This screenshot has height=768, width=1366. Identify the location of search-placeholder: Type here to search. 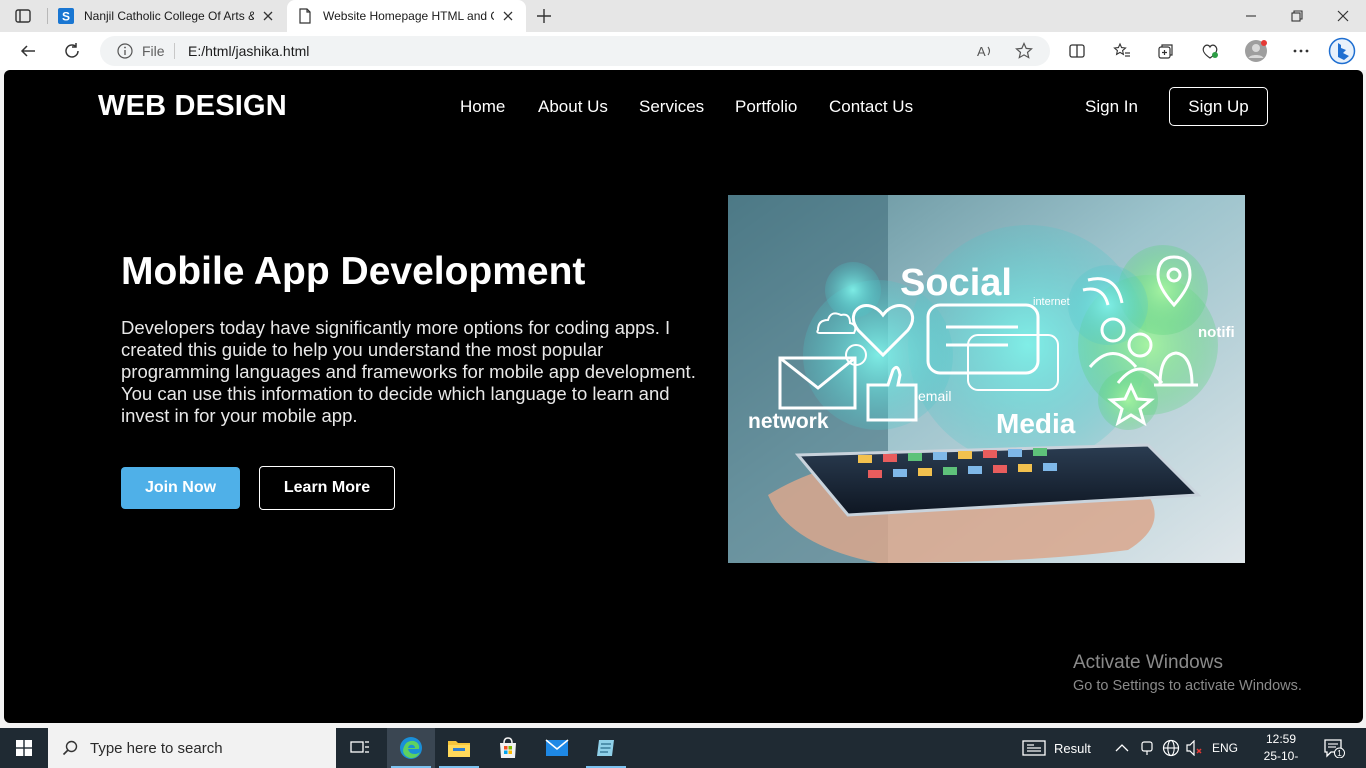
(156, 748).